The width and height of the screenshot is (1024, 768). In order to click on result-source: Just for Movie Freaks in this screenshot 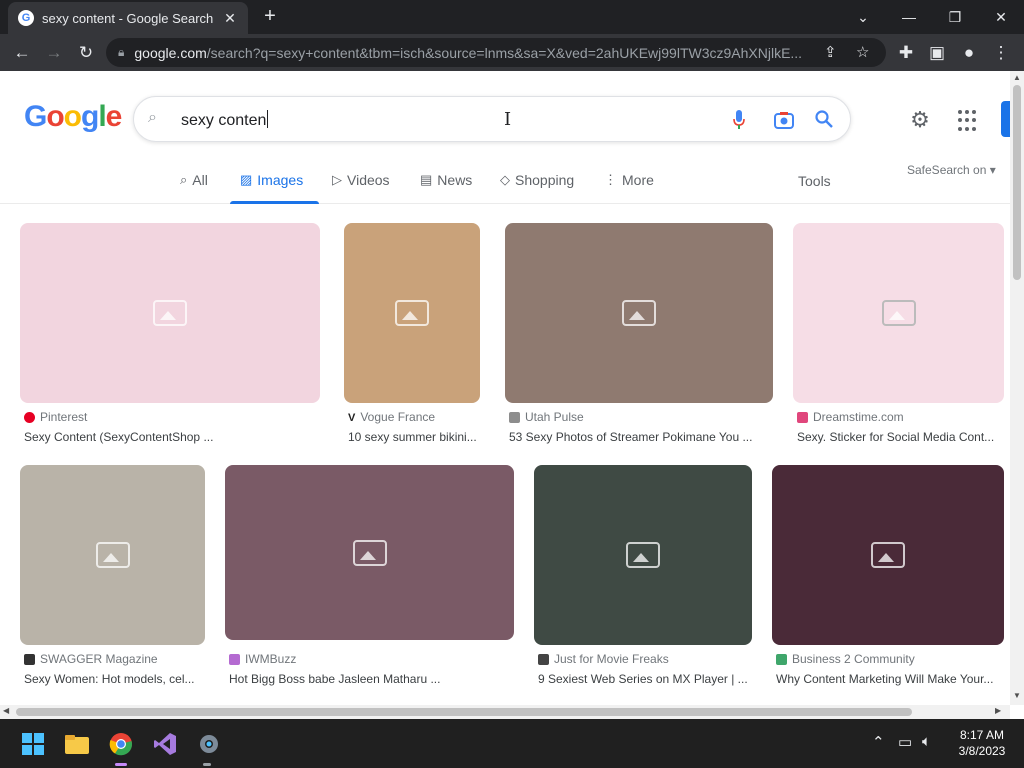, I will do `click(603, 659)`.